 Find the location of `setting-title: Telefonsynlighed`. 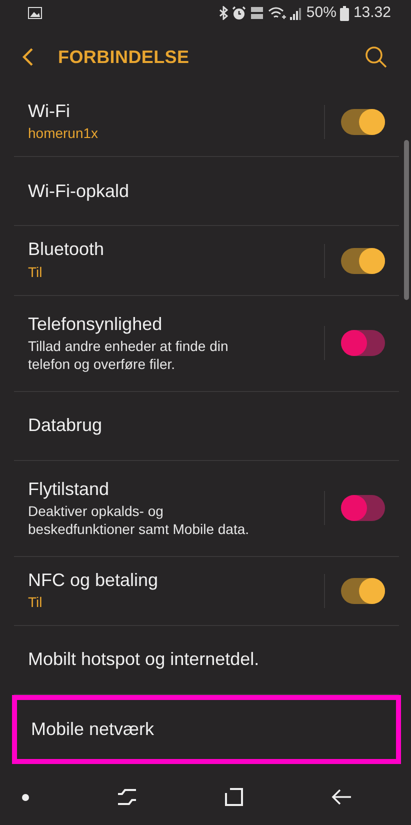

setting-title: Telefonsynlighed is located at coordinates (96, 324).